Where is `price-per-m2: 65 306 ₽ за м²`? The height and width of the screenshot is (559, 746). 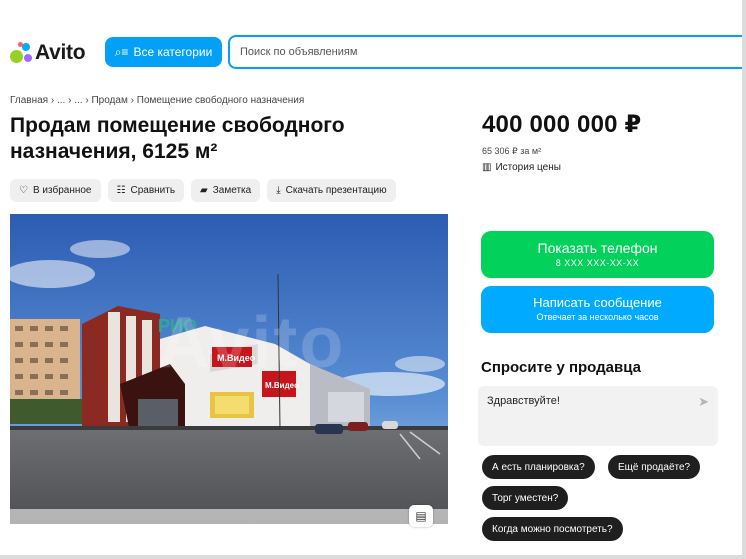
price-per-m2: 65 306 ₽ за м² is located at coordinates (512, 151).